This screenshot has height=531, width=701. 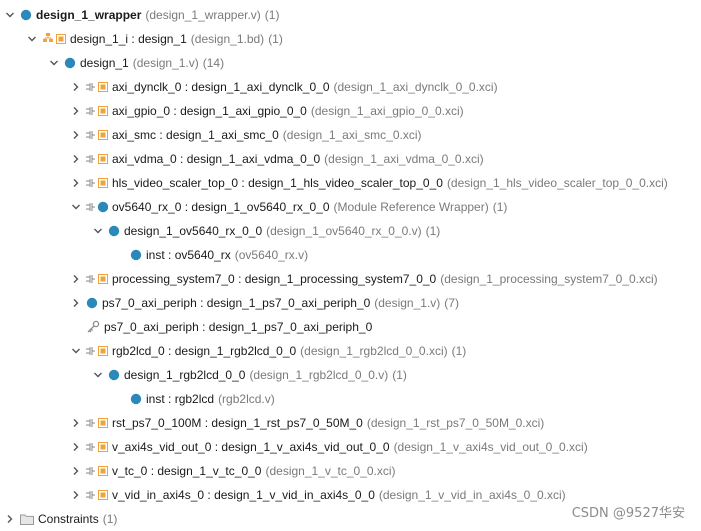 What do you see at coordinates (155, 255) in the screenshot?
I see `tree-node-name: inst` at bounding box center [155, 255].